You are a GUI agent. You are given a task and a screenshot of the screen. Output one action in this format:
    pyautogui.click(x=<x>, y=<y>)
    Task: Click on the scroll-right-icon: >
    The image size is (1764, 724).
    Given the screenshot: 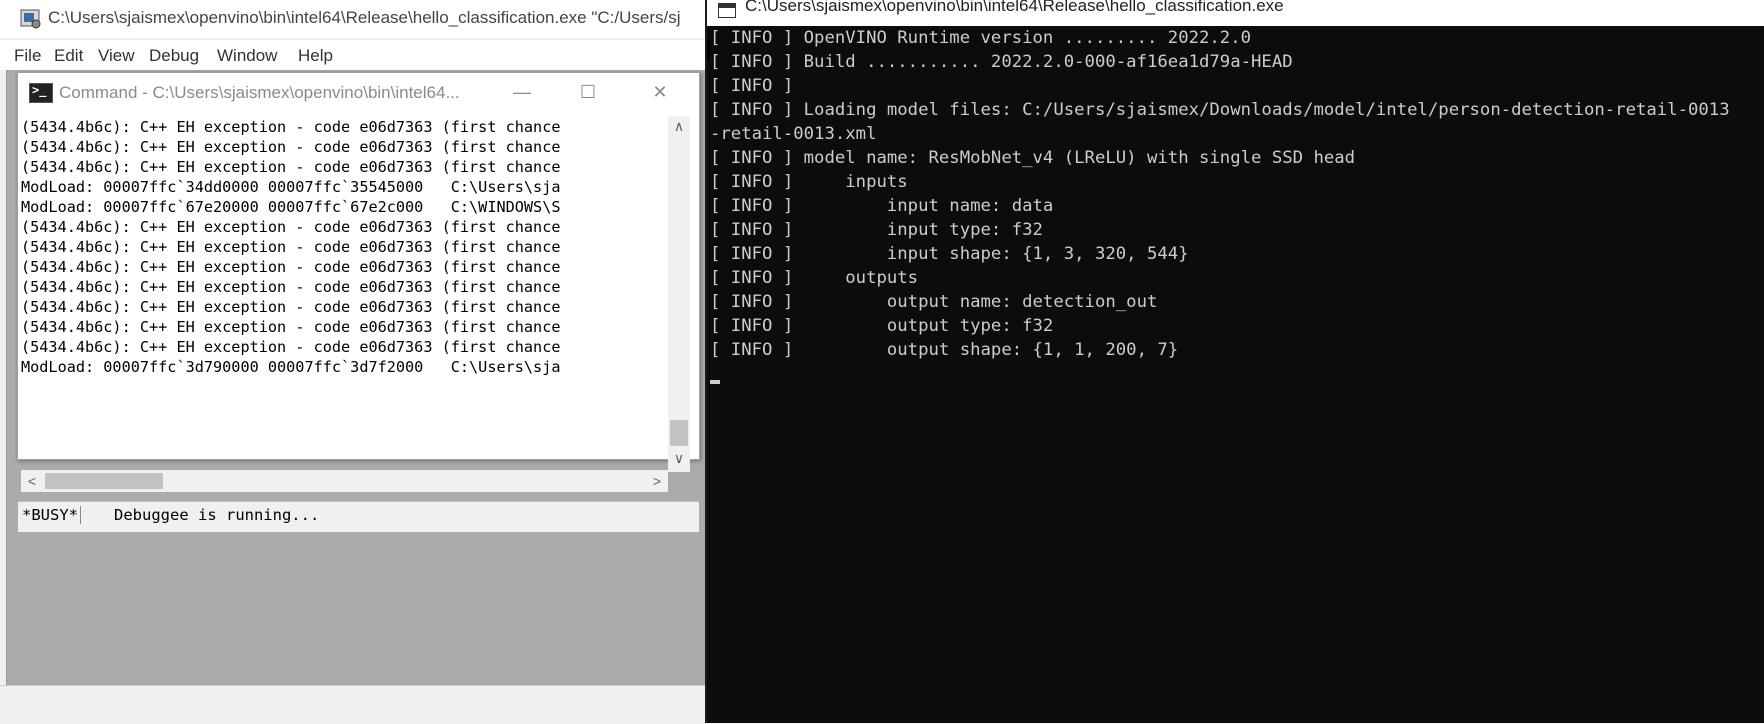 What is the action you would take?
    pyautogui.click(x=657, y=481)
    